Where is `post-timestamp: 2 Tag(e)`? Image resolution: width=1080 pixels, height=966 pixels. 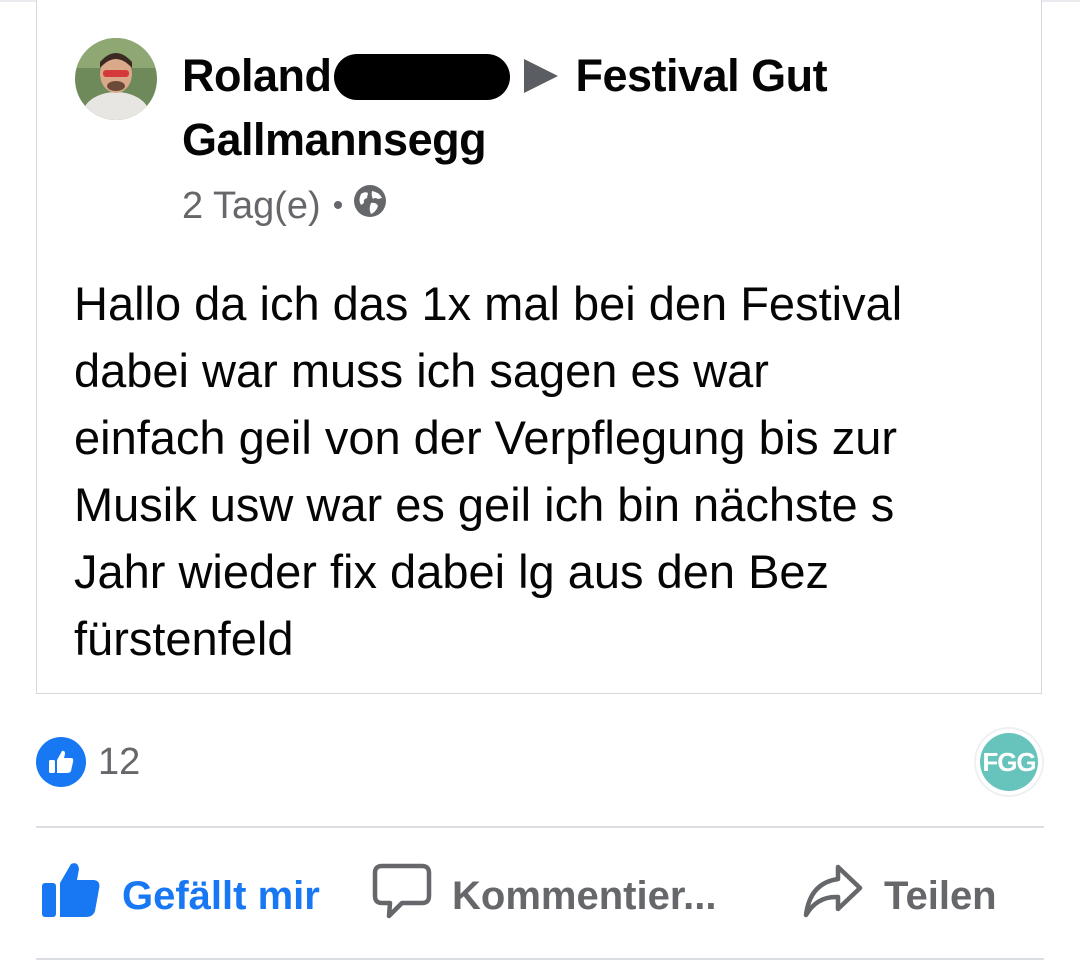 post-timestamp: 2 Tag(e) is located at coordinates (251, 206).